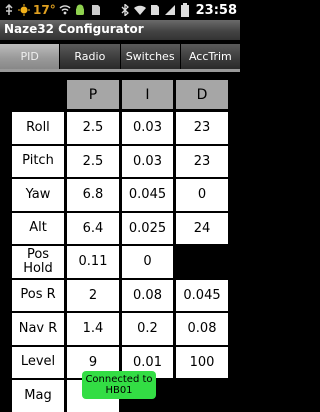 This screenshot has height=412, width=320. I want to click on connection-toast: Connected to HB01, so click(119, 385).